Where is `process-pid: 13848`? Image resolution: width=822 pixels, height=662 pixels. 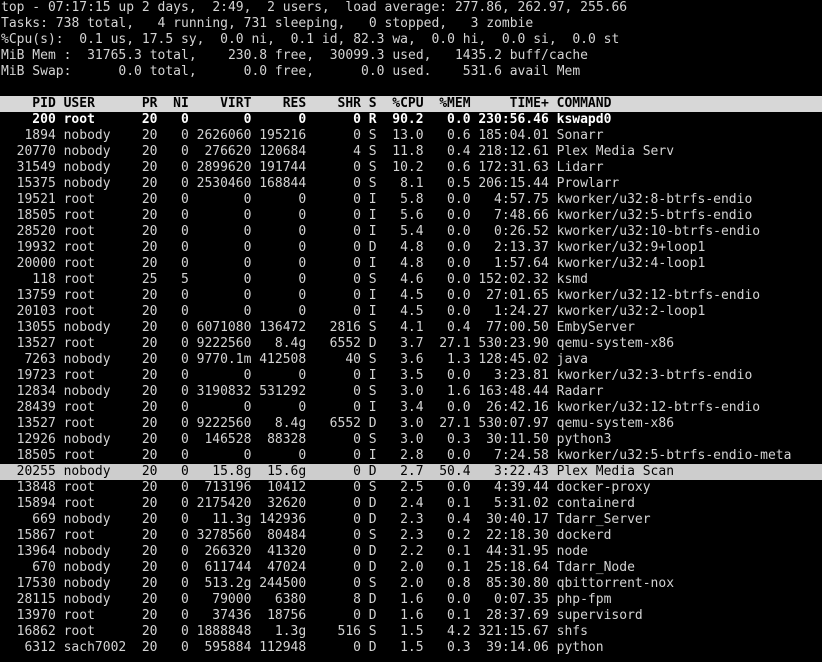
process-pid: 13848 is located at coordinates (36, 487).